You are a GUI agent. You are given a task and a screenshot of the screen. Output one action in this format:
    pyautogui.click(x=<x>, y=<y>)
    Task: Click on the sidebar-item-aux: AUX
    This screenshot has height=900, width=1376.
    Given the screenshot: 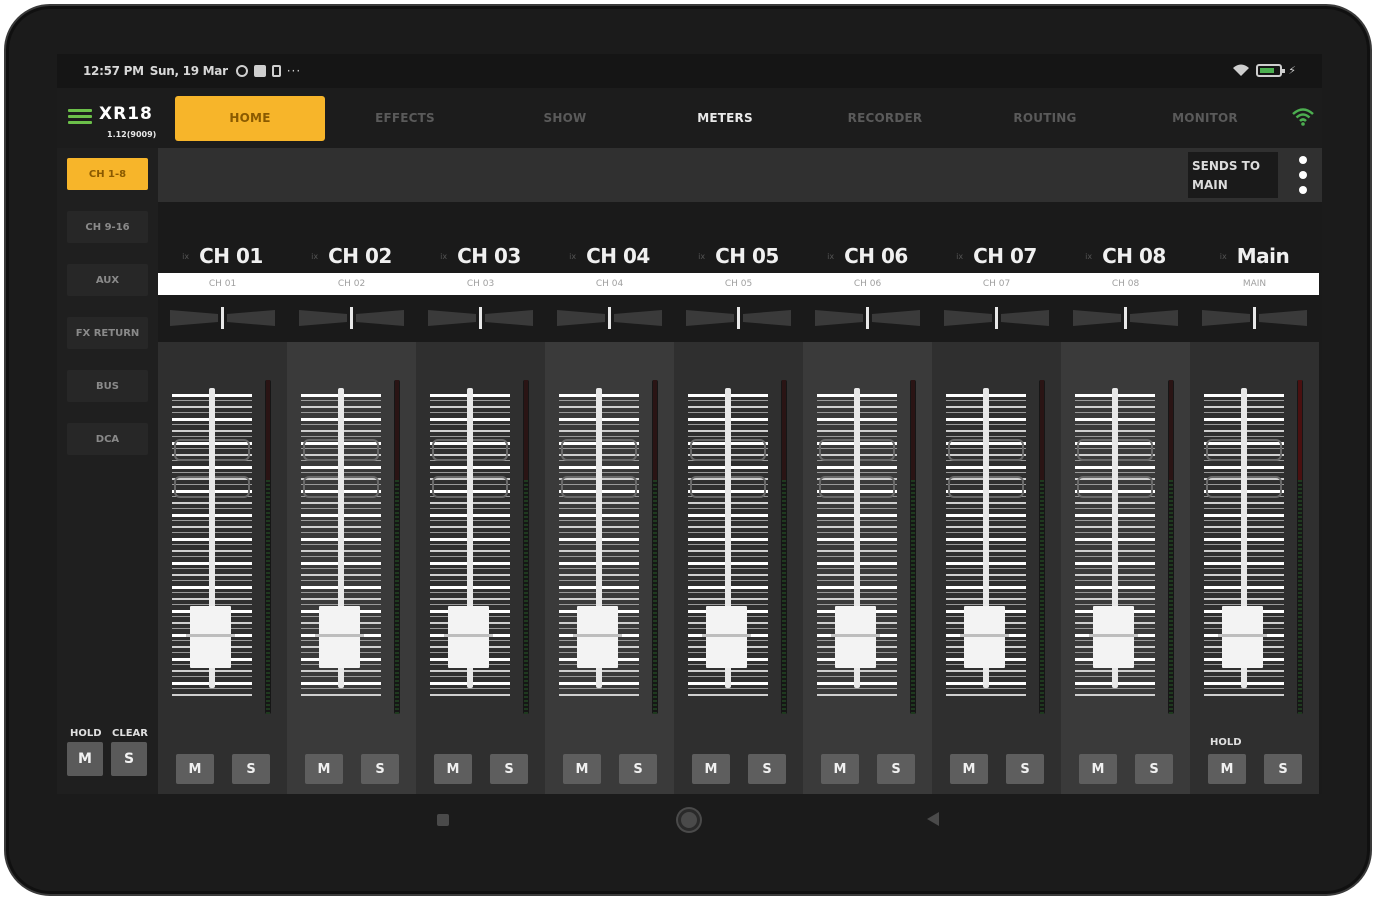 What is the action you would take?
    pyautogui.click(x=107, y=280)
    